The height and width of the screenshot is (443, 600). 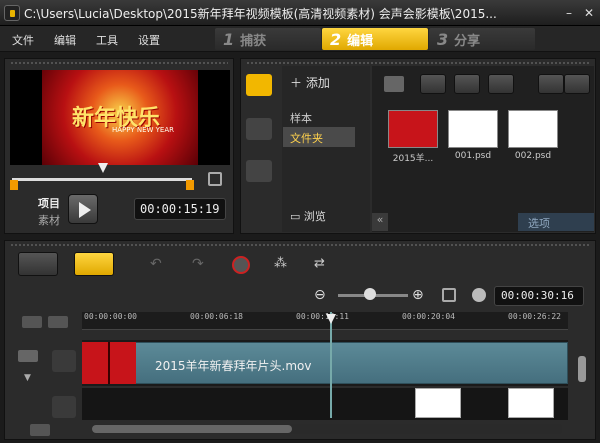 What do you see at coordinates (319, 263) in the screenshot?
I see `auto-music-icon: ⇄` at bounding box center [319, 263].